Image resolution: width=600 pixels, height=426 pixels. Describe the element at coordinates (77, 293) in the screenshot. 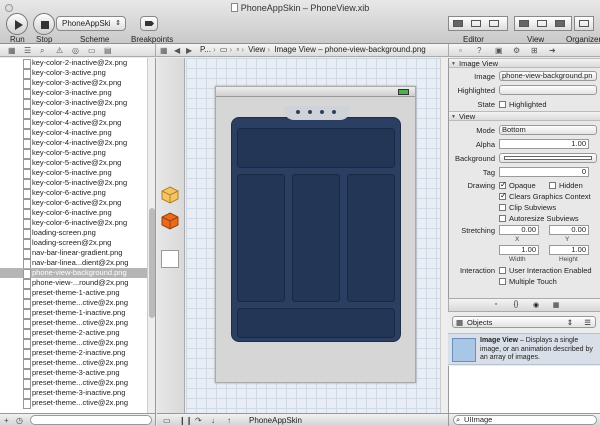

I see `file-list-item: preset-theme-1-active.png` at that location.